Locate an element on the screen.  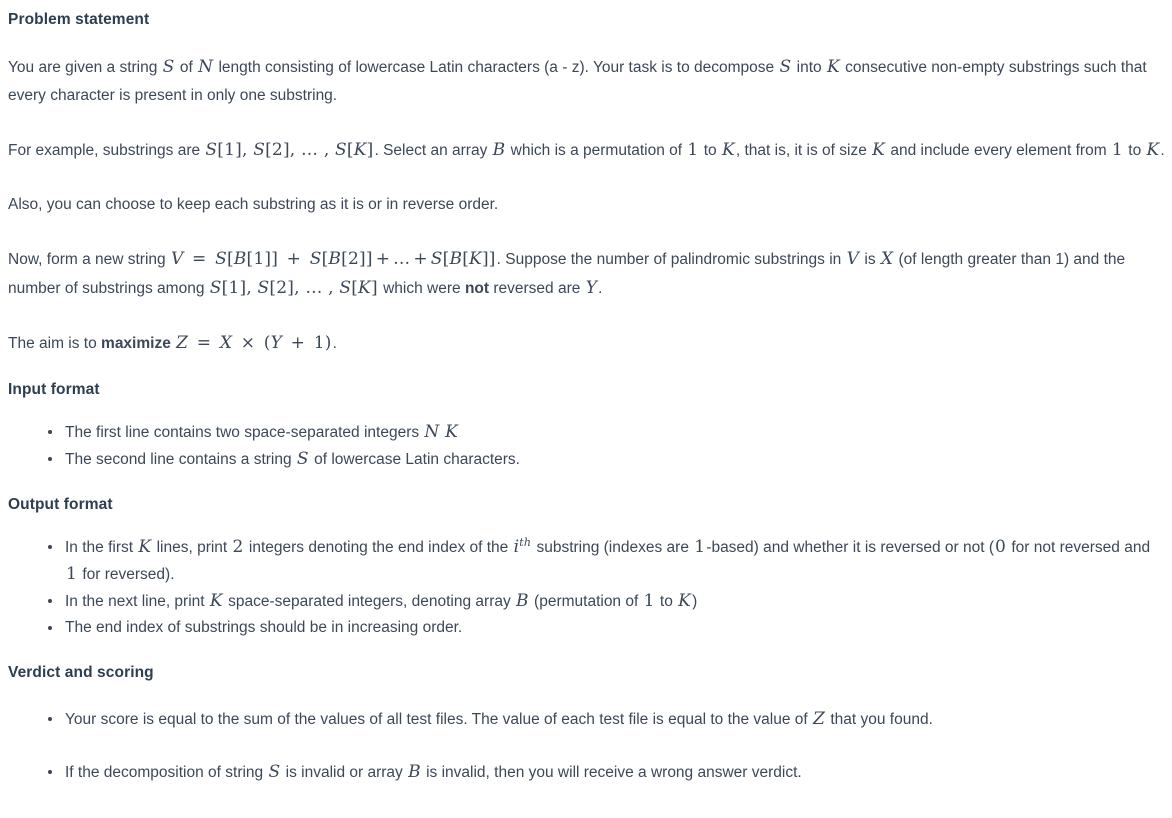
paragraph-5: The aim is to maximize Z = X × (Y + 1). is located at coordinates (172, 342).